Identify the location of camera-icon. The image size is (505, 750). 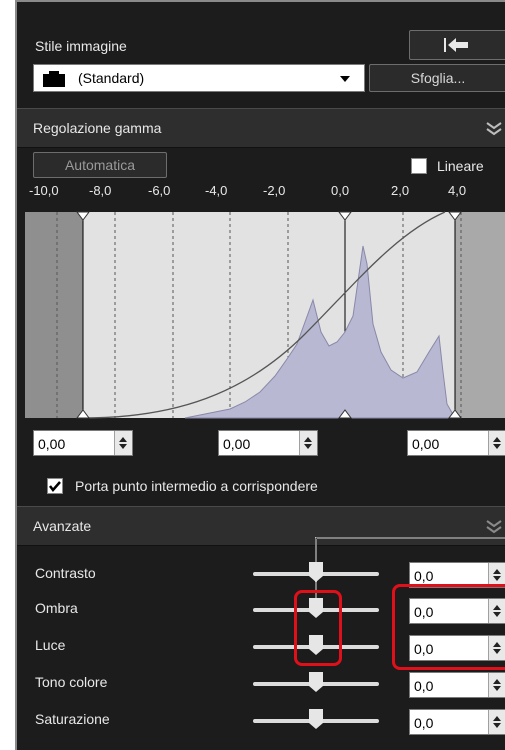
(54, 79).